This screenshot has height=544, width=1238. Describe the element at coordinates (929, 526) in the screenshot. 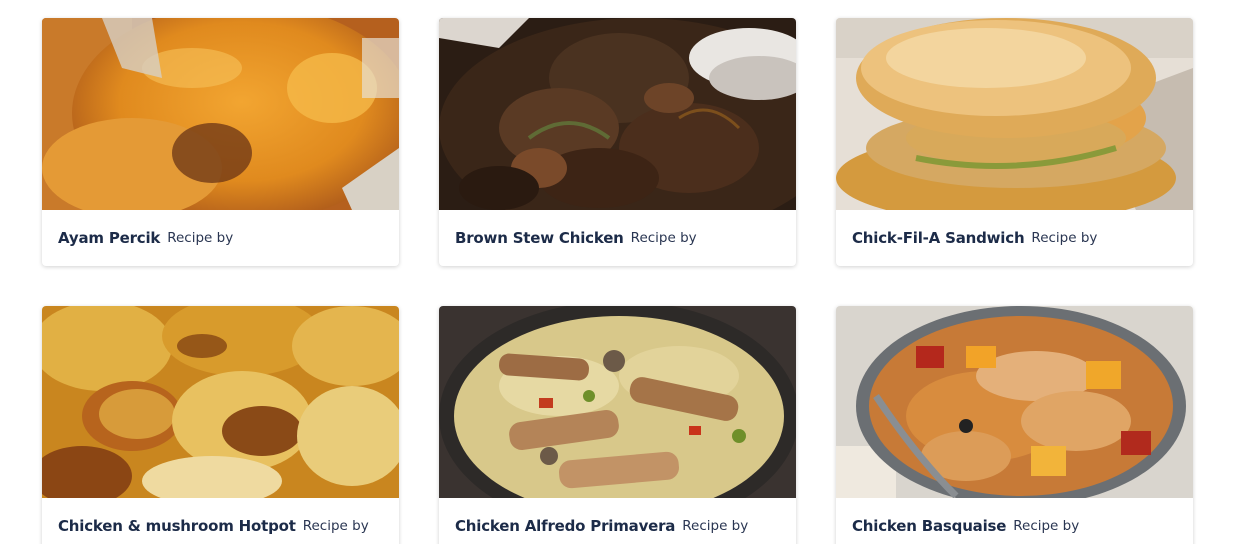

I see `recipe-title: Chicken Basquaise` at that location.